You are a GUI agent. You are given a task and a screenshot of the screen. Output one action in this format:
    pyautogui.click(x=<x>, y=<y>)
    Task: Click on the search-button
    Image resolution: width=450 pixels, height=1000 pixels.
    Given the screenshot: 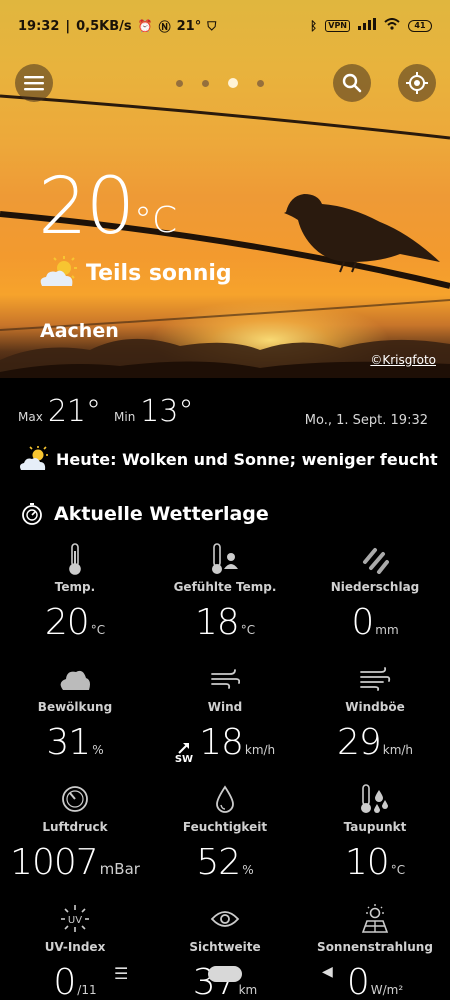 What is the action you would take?
    pyautogui.click(x=352, y=83)
    